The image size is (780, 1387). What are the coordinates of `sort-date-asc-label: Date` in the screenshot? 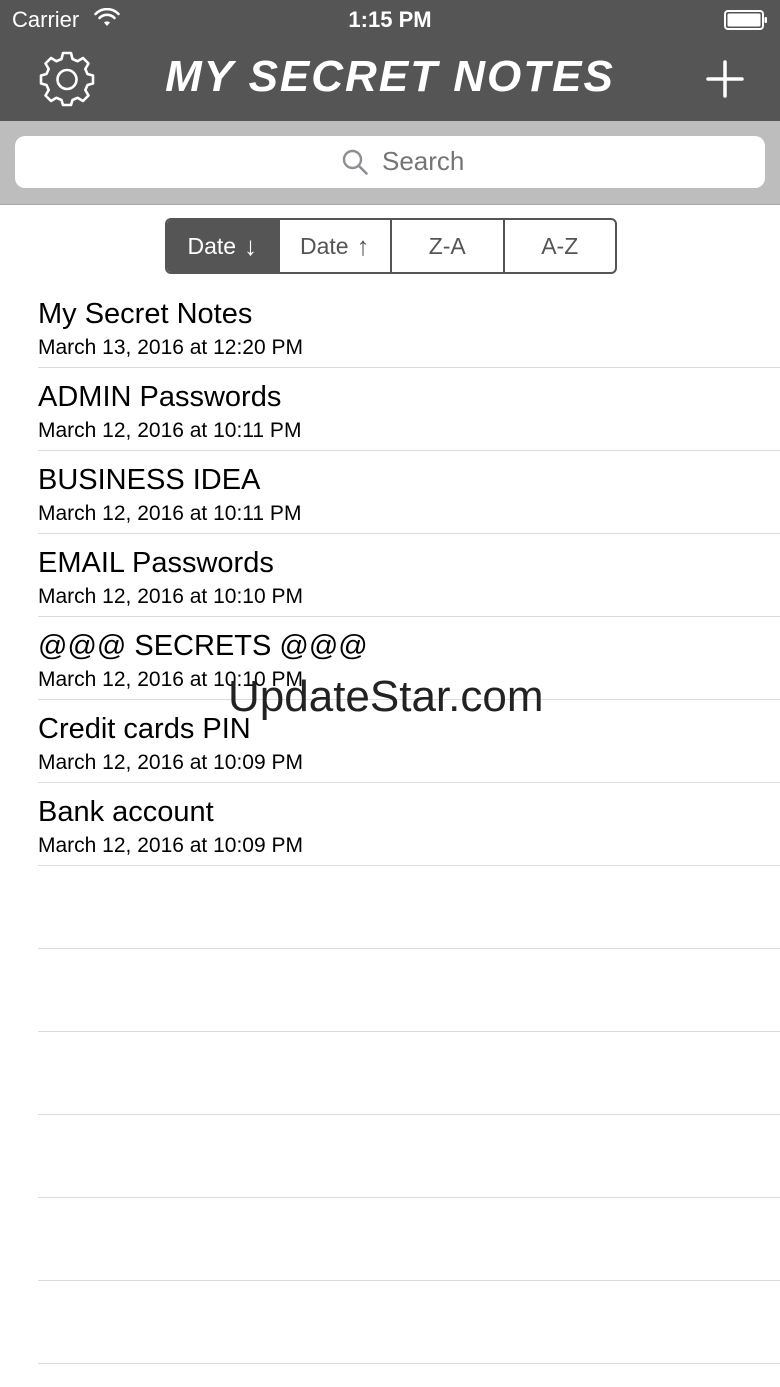 It's located at (324, 245).